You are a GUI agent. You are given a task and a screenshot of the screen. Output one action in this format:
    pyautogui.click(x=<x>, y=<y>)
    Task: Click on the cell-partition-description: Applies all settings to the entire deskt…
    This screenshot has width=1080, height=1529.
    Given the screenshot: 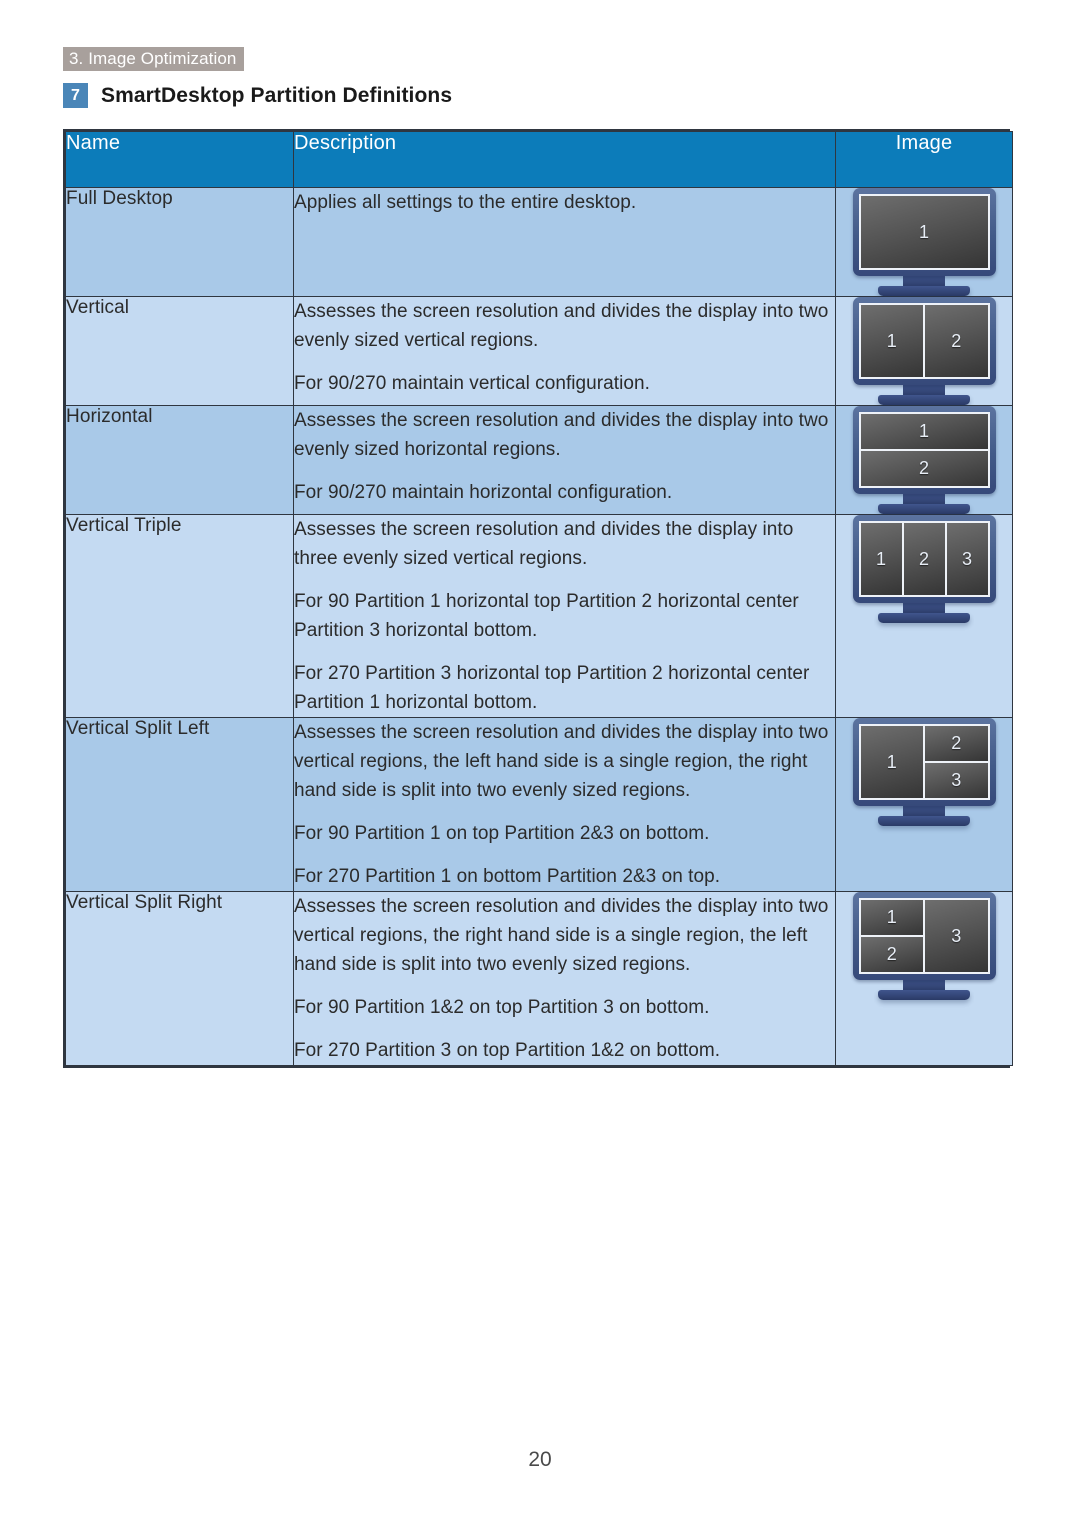 What is the action you would take?
    pyautogui.click(x=564, y=242)
    